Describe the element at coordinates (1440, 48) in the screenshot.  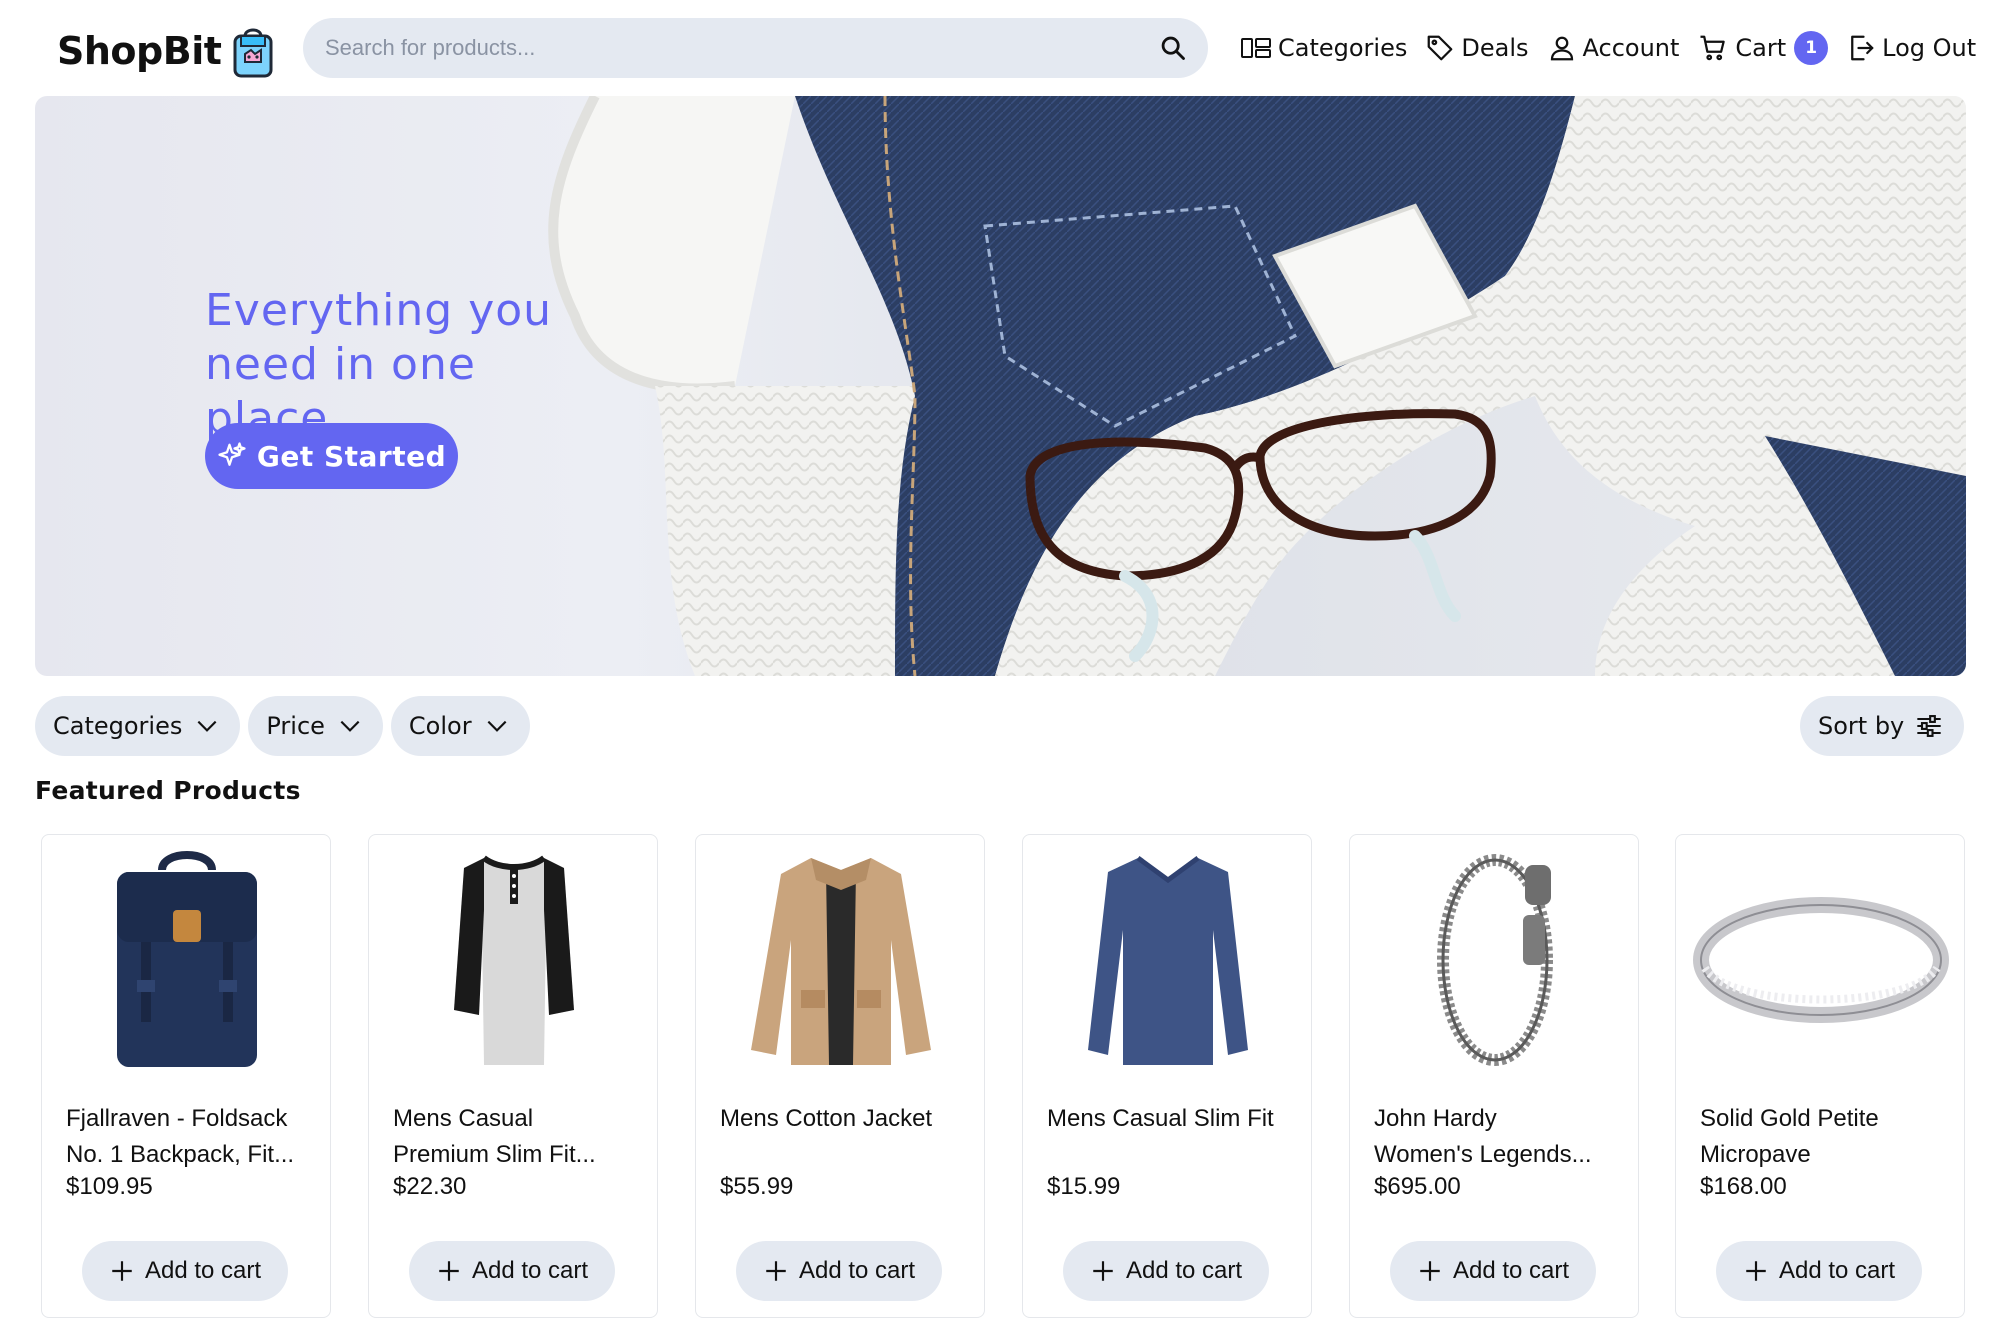
I see `tag-icon` at that location.